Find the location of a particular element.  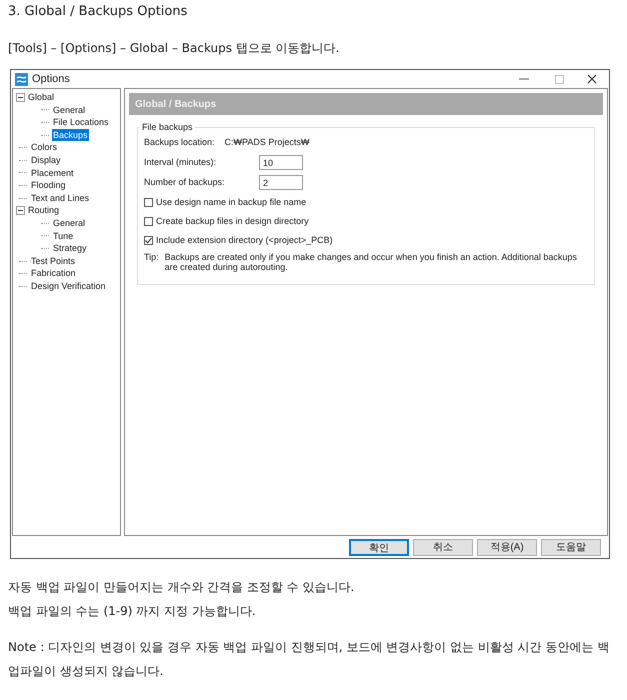

input-field: 10 is located at coordinates (281, 162).